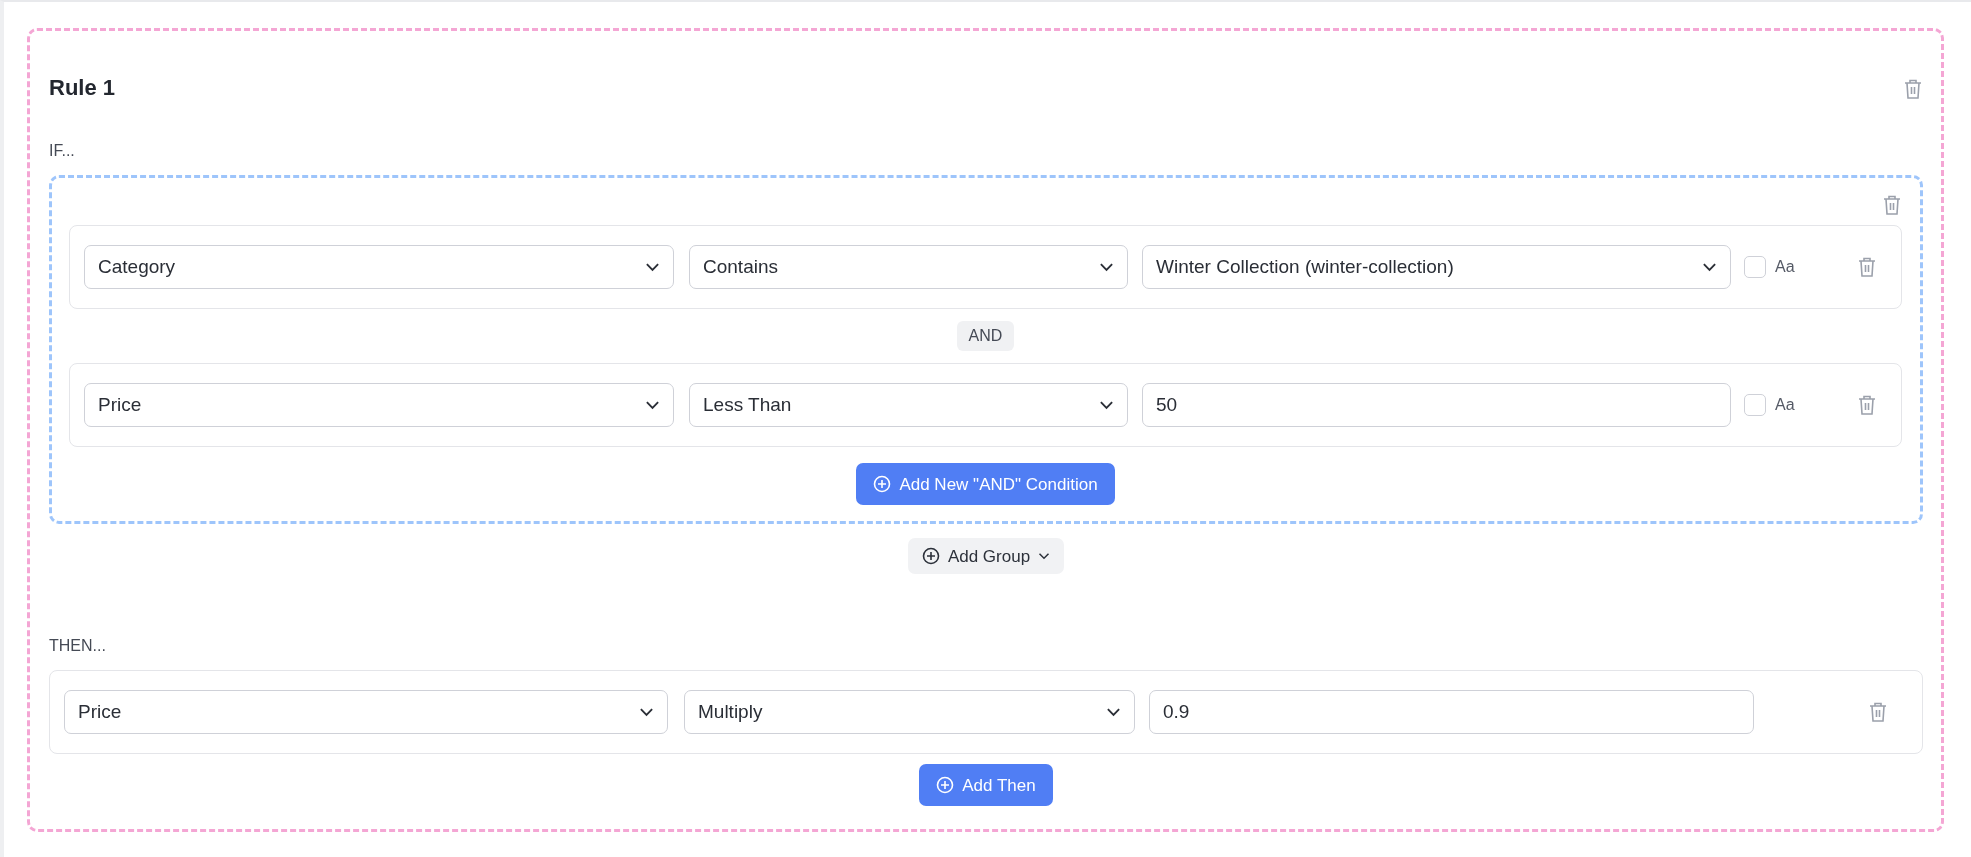  I want to click on value-input: 50, so click(1436, 405).